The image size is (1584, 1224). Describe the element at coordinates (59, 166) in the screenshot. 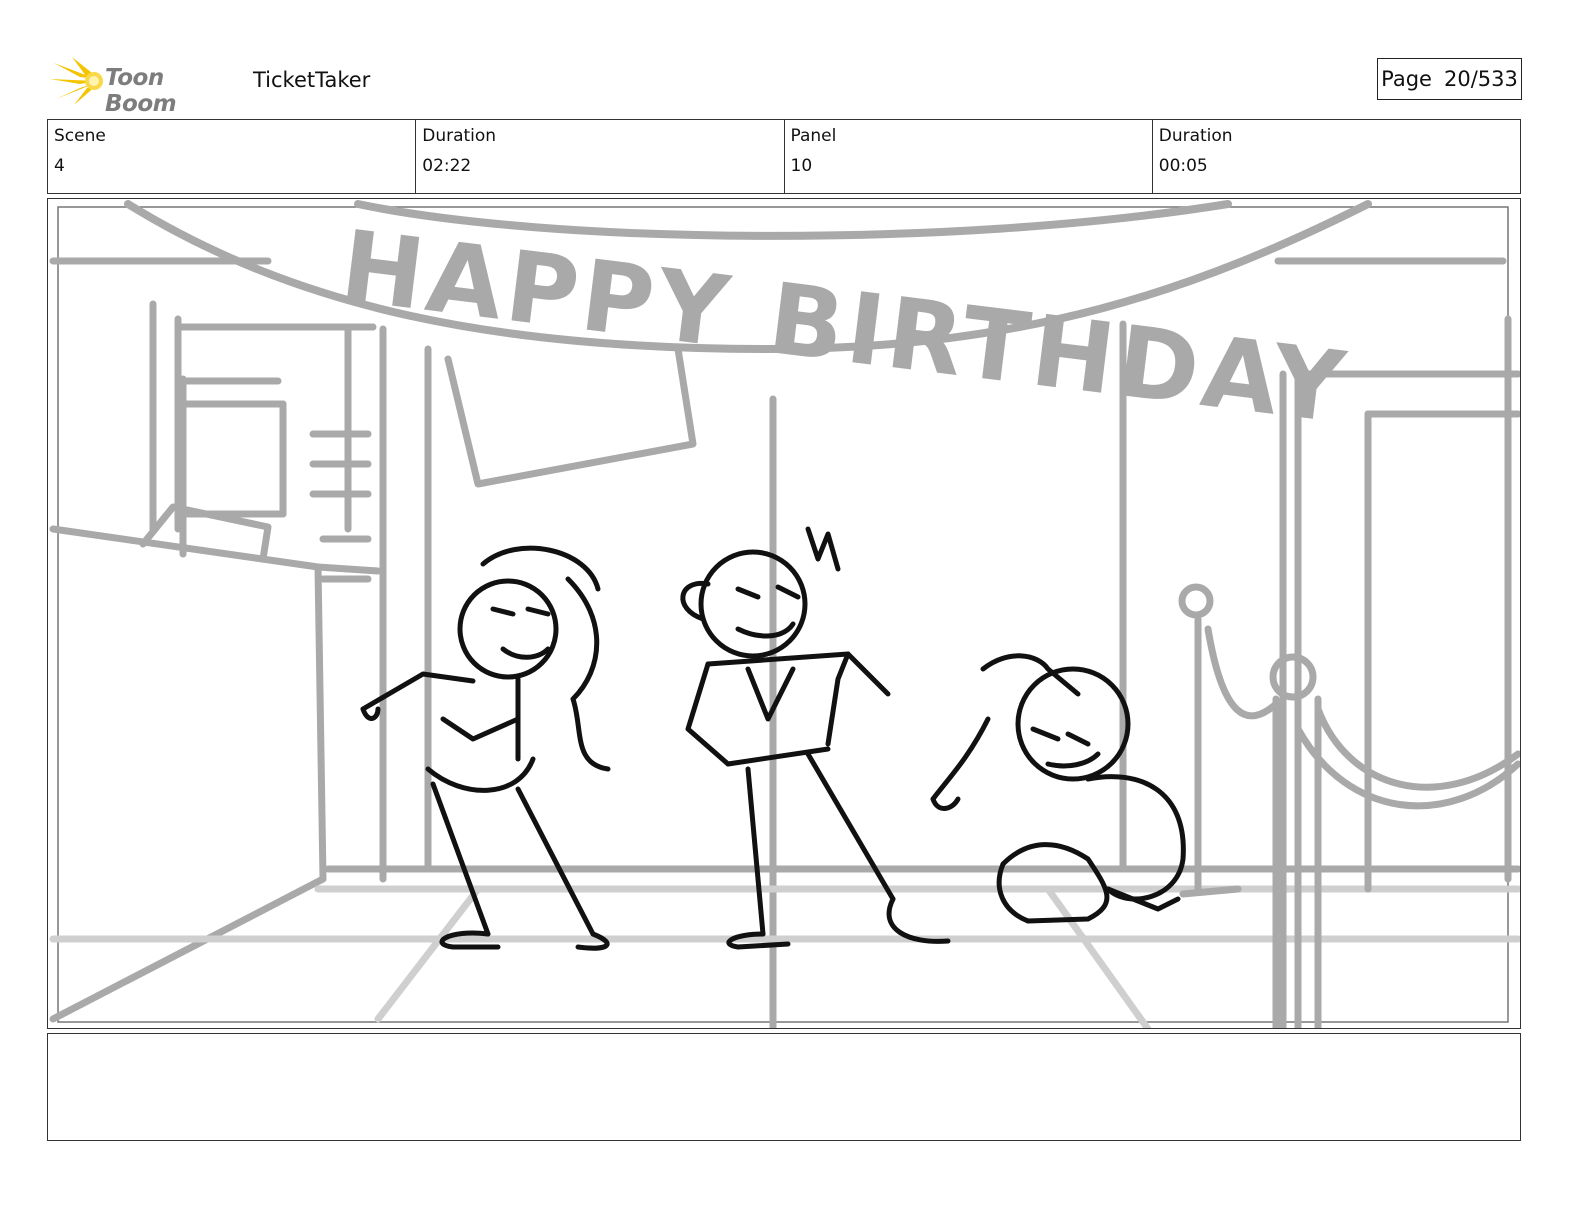

I see `scene-value: 4` at that location.